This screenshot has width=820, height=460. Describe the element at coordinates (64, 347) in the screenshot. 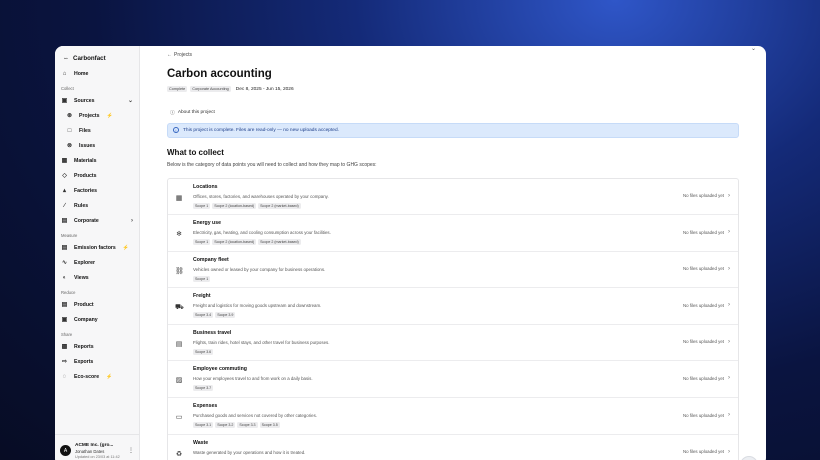

I see `reports-icon: ▩` at that location.